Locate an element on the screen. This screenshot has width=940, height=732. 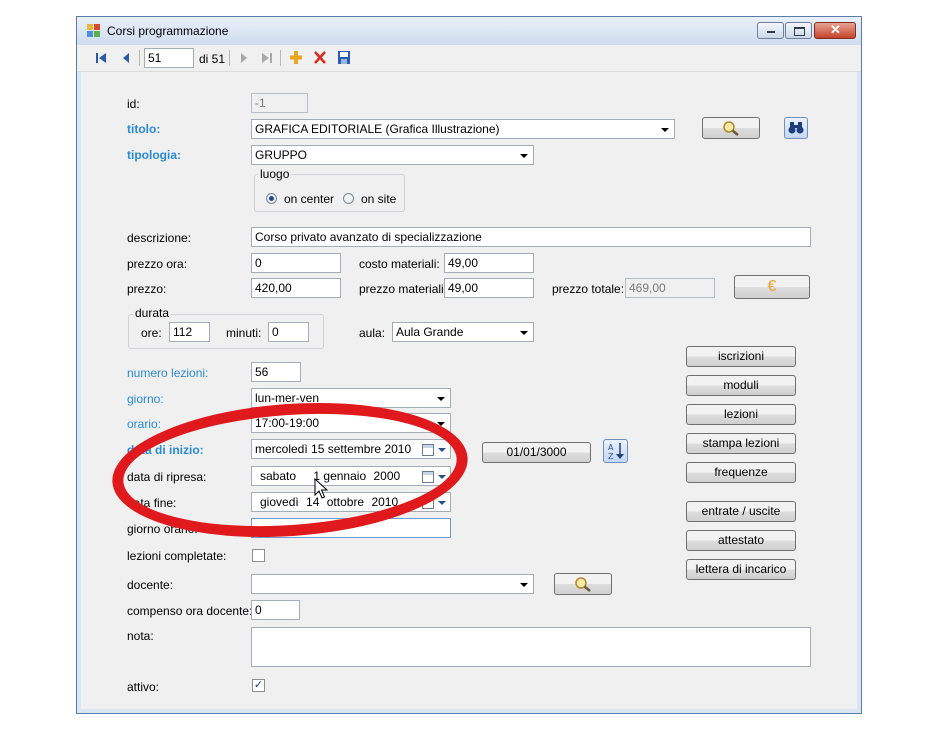
maximize-icon is located at coordinates (799, 31).